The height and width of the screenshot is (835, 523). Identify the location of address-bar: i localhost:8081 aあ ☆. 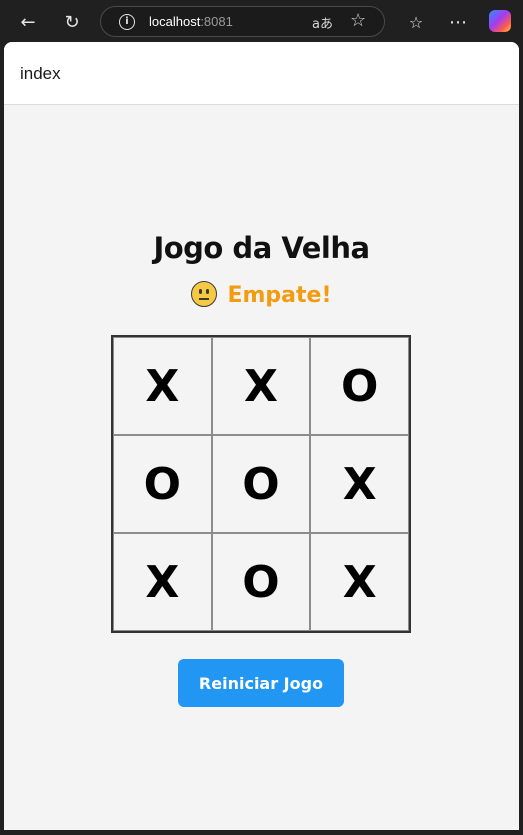
(242, 21).